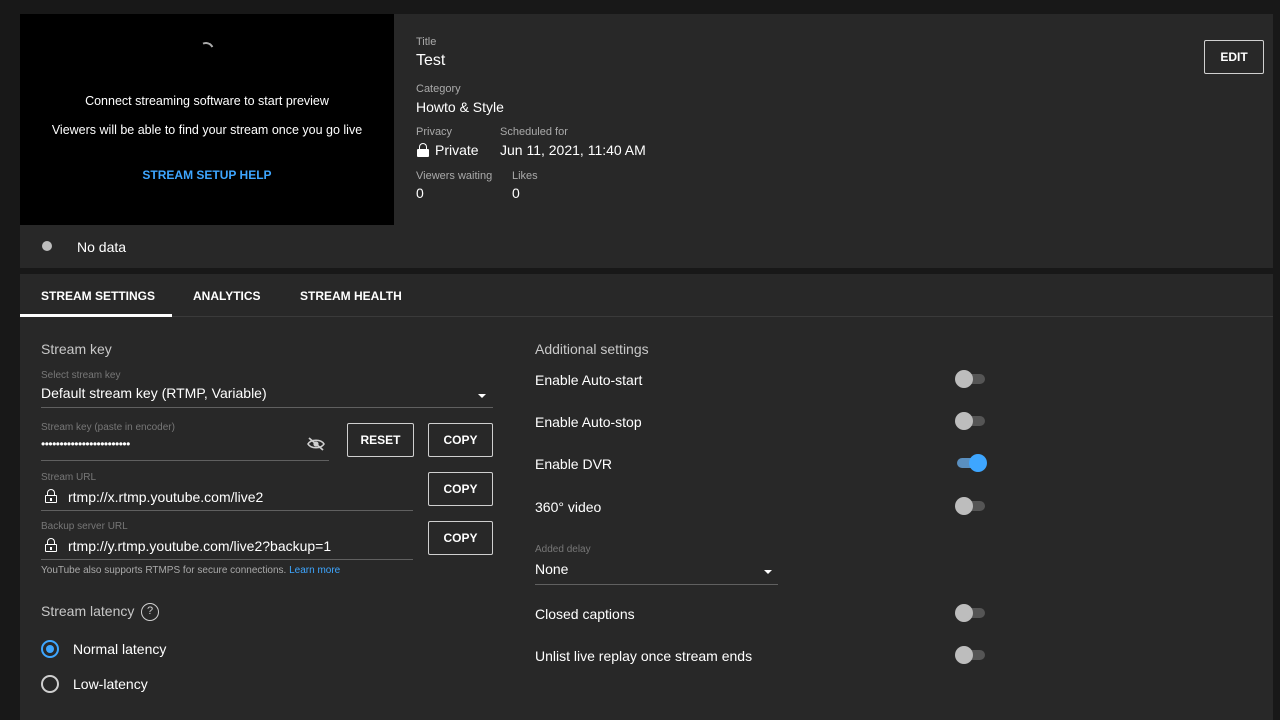 The width and height of the screenshot is (1280, 720). I want to click on stream-url-field: rtmp://x.rtmp.youtube.com/live2, so click(165, 497).